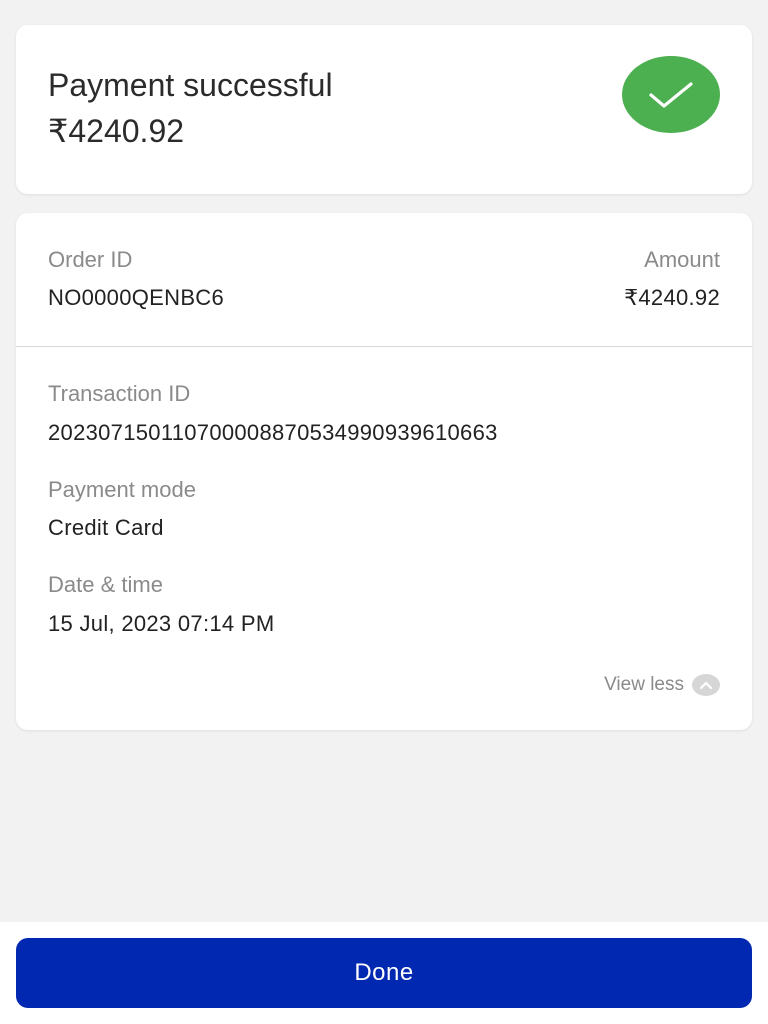 The width and height of the screenshot is (768, 1024). I want to click on order-id-value: NO0000QENBC6, so click(136, 297).